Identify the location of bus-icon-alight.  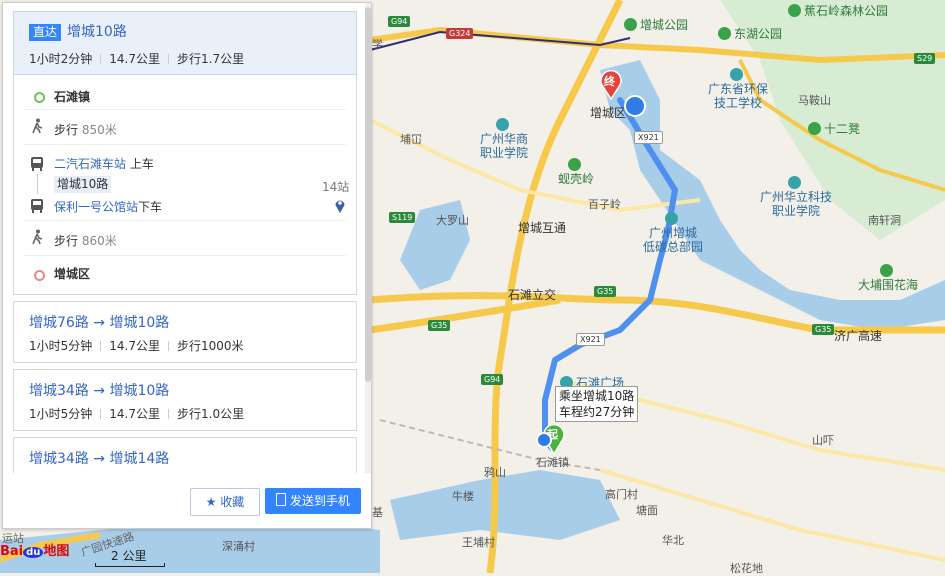
(37, 206).